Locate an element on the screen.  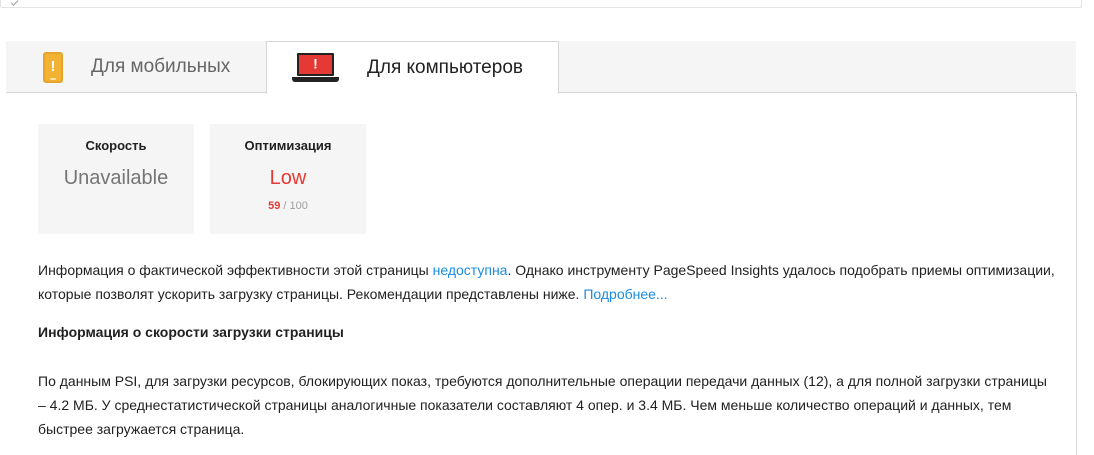
tab-mobile-label: Для мобильных is located at coordinates (161, 66).